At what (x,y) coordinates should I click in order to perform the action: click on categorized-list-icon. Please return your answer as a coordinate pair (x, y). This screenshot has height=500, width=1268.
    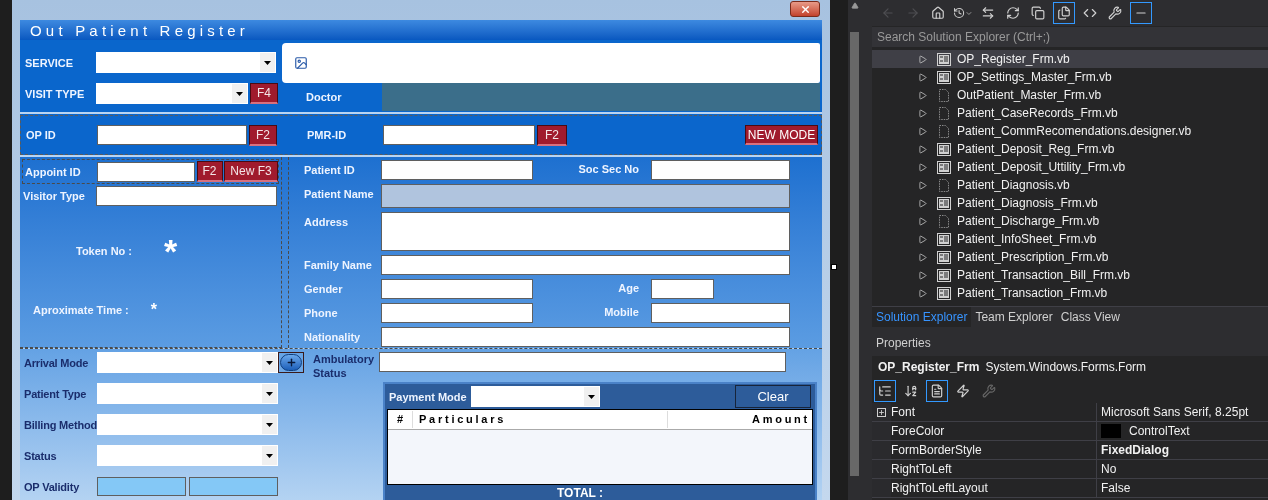
    Looking at the image, I should click on (885, 390).